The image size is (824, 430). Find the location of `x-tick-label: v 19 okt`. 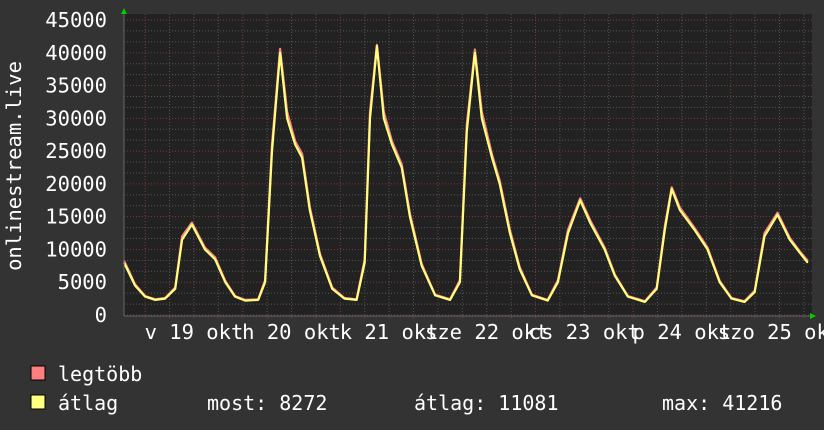

x-tick-label: v 19 okt is located at coordinates (194, 332).